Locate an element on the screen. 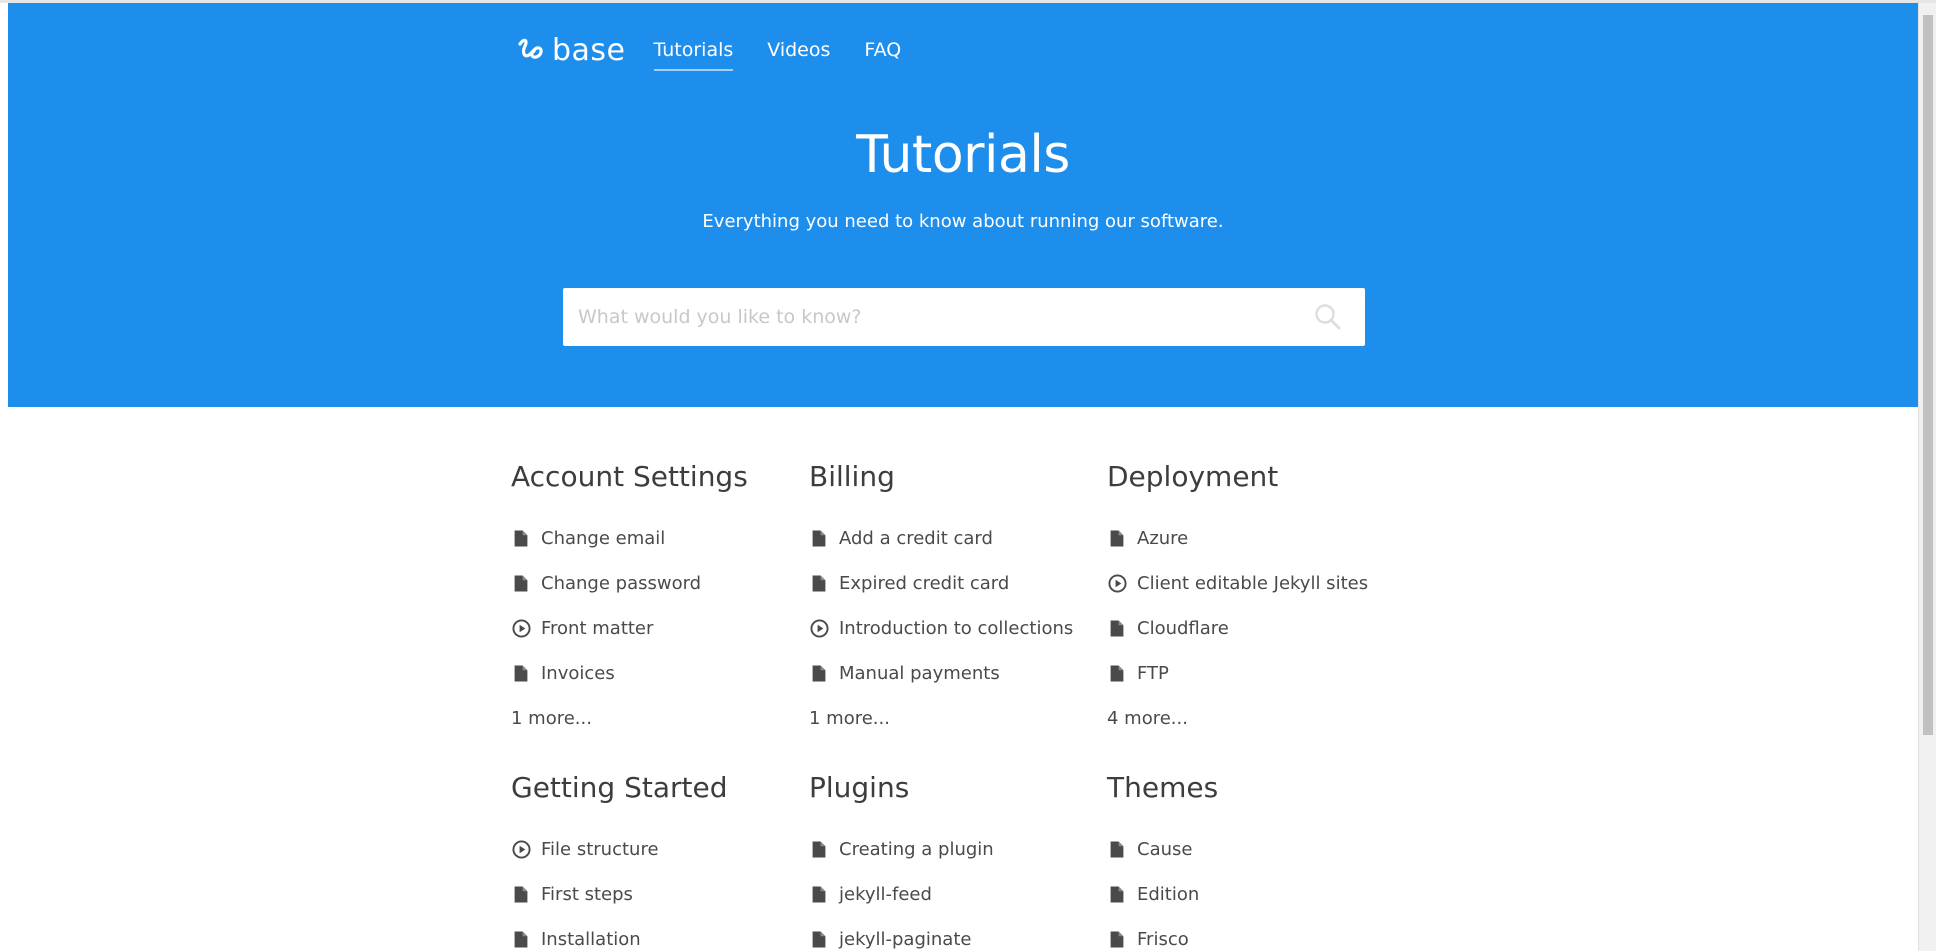 The height and width of the screenshot is (951, 1936). tutorial-link-label: File structure is located at coordinates (600, 849).